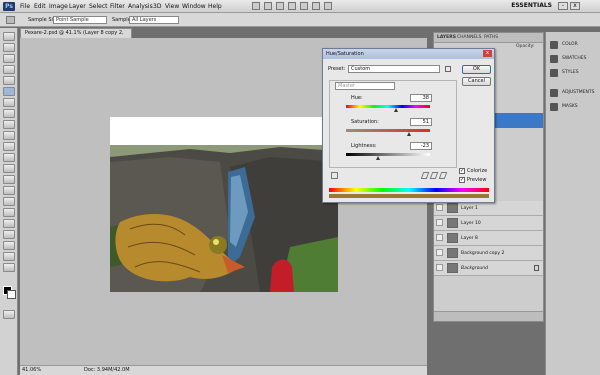  What do you see at coordinates (408, 54) in the screenshot?
I see `dialog-title-bar: Hue/Saturation x` at bounding box center [408, 54].